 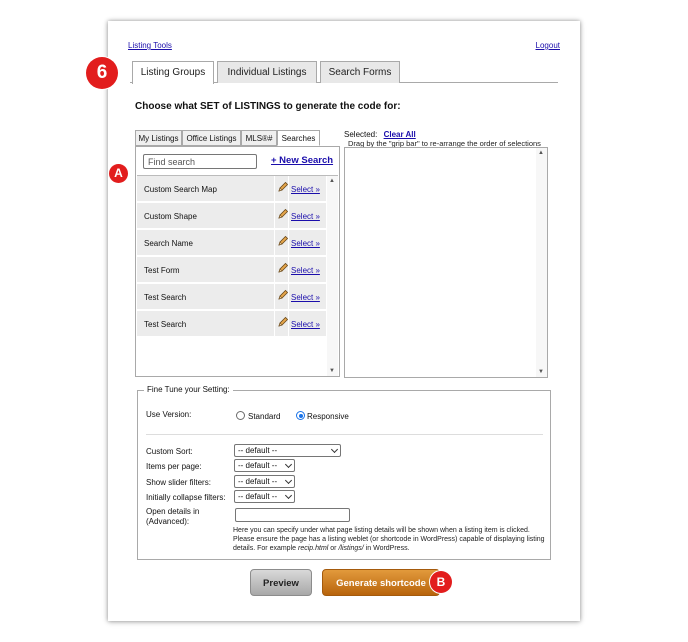 What do you see at coordinates (169, 414) in the screenshot?
I see `use-version-label: Use Version:` at bounding box center [169, 414].